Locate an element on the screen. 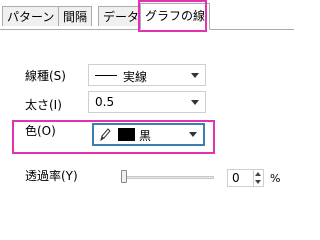 Image resolution: width=320 pixels, height=240 pixels. transparency-slider-track is located at coordinates (169, 177).